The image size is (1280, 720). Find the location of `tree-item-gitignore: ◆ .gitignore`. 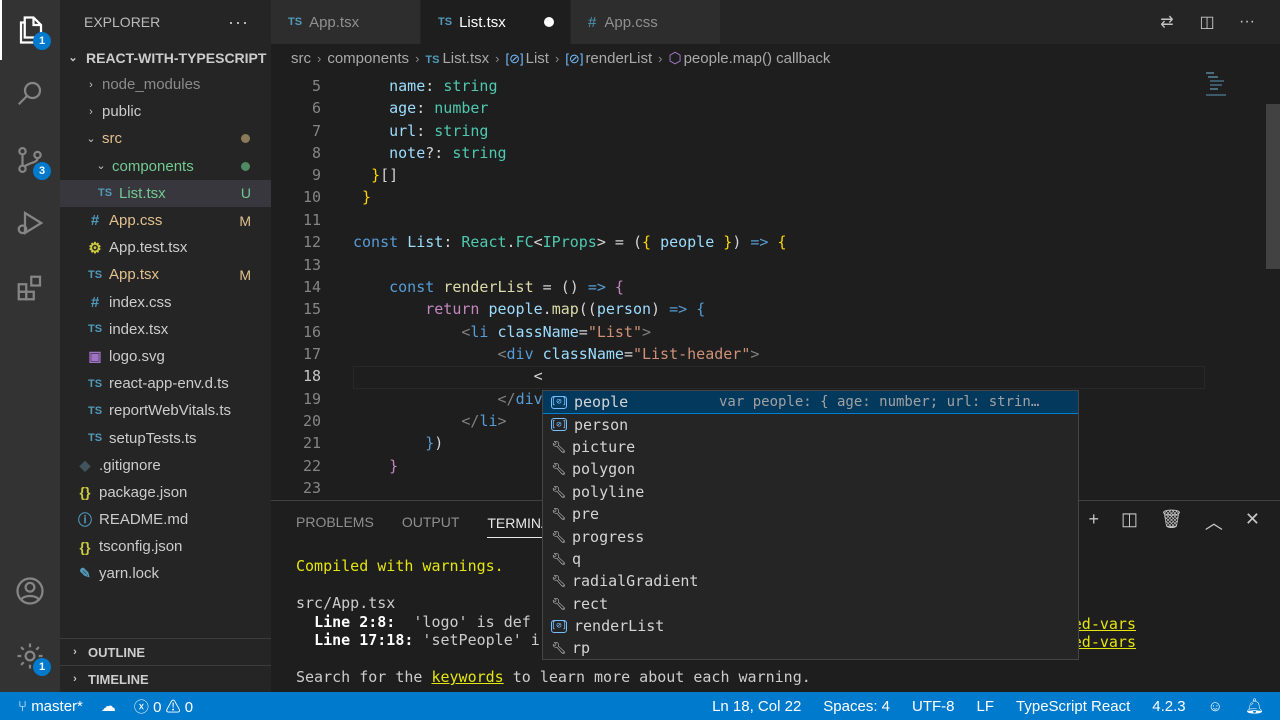

tree-item-gitignore: ◆ .gitignore is located at coordinates (165, 465).